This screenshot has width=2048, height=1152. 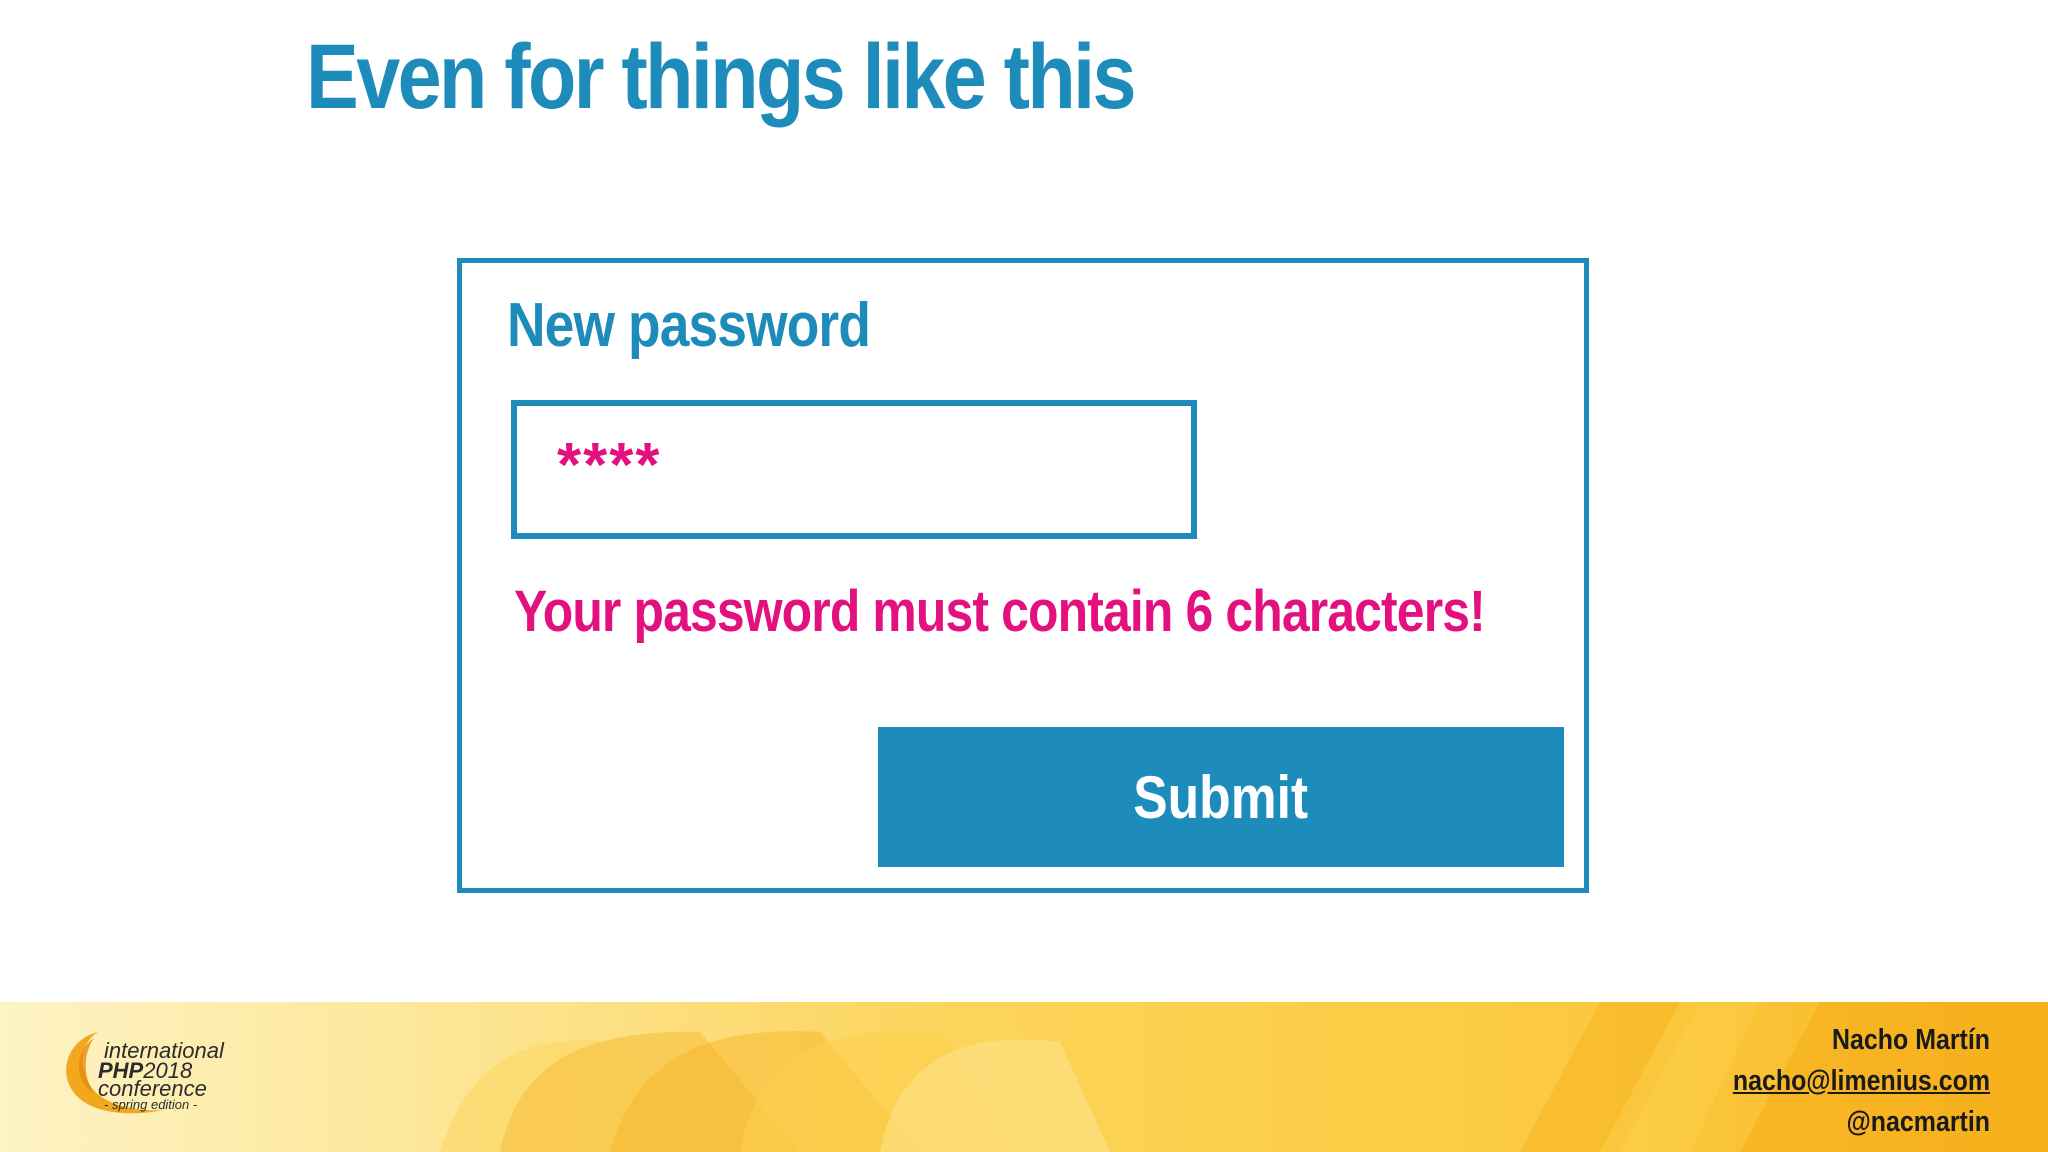 What do you see at coordinates (609, 465) in the screenshot?
I see `password-value: ****` at bounding box center [609, 465].